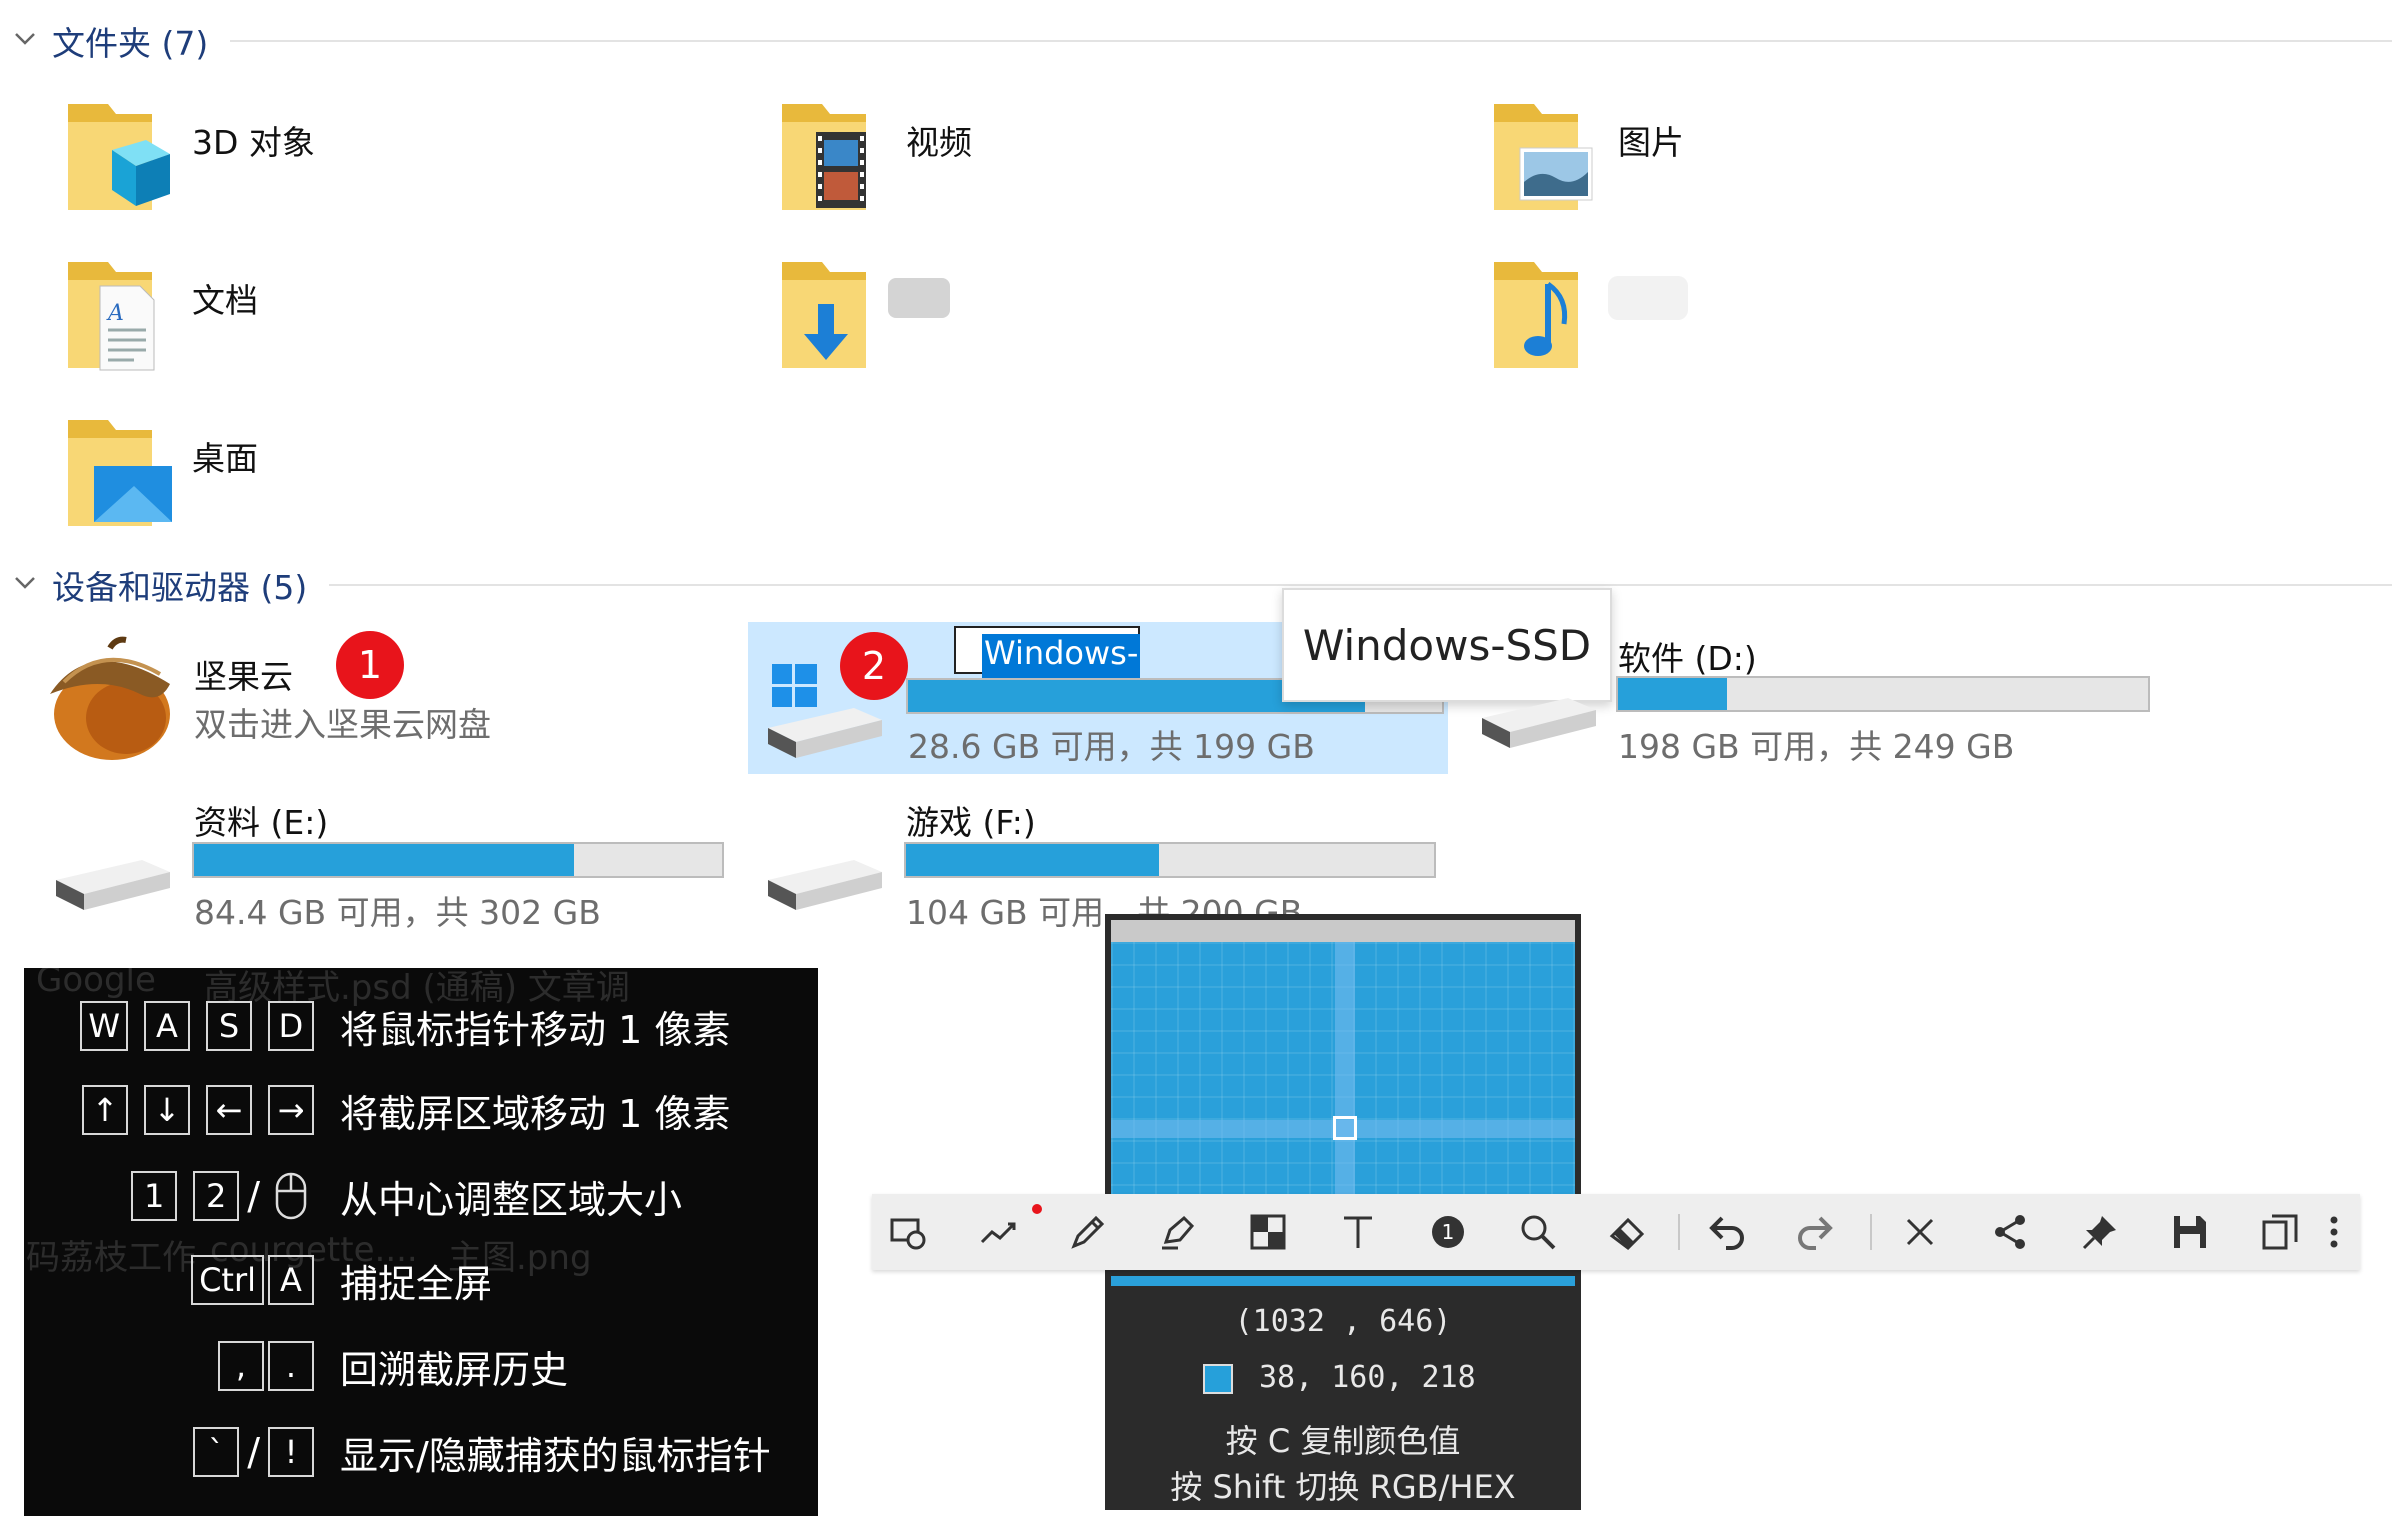 The image size is (2400, 1536). Describe the element at coordinates (1178, 1232) in the screenshot. I see `highlighter-icon` at that location.